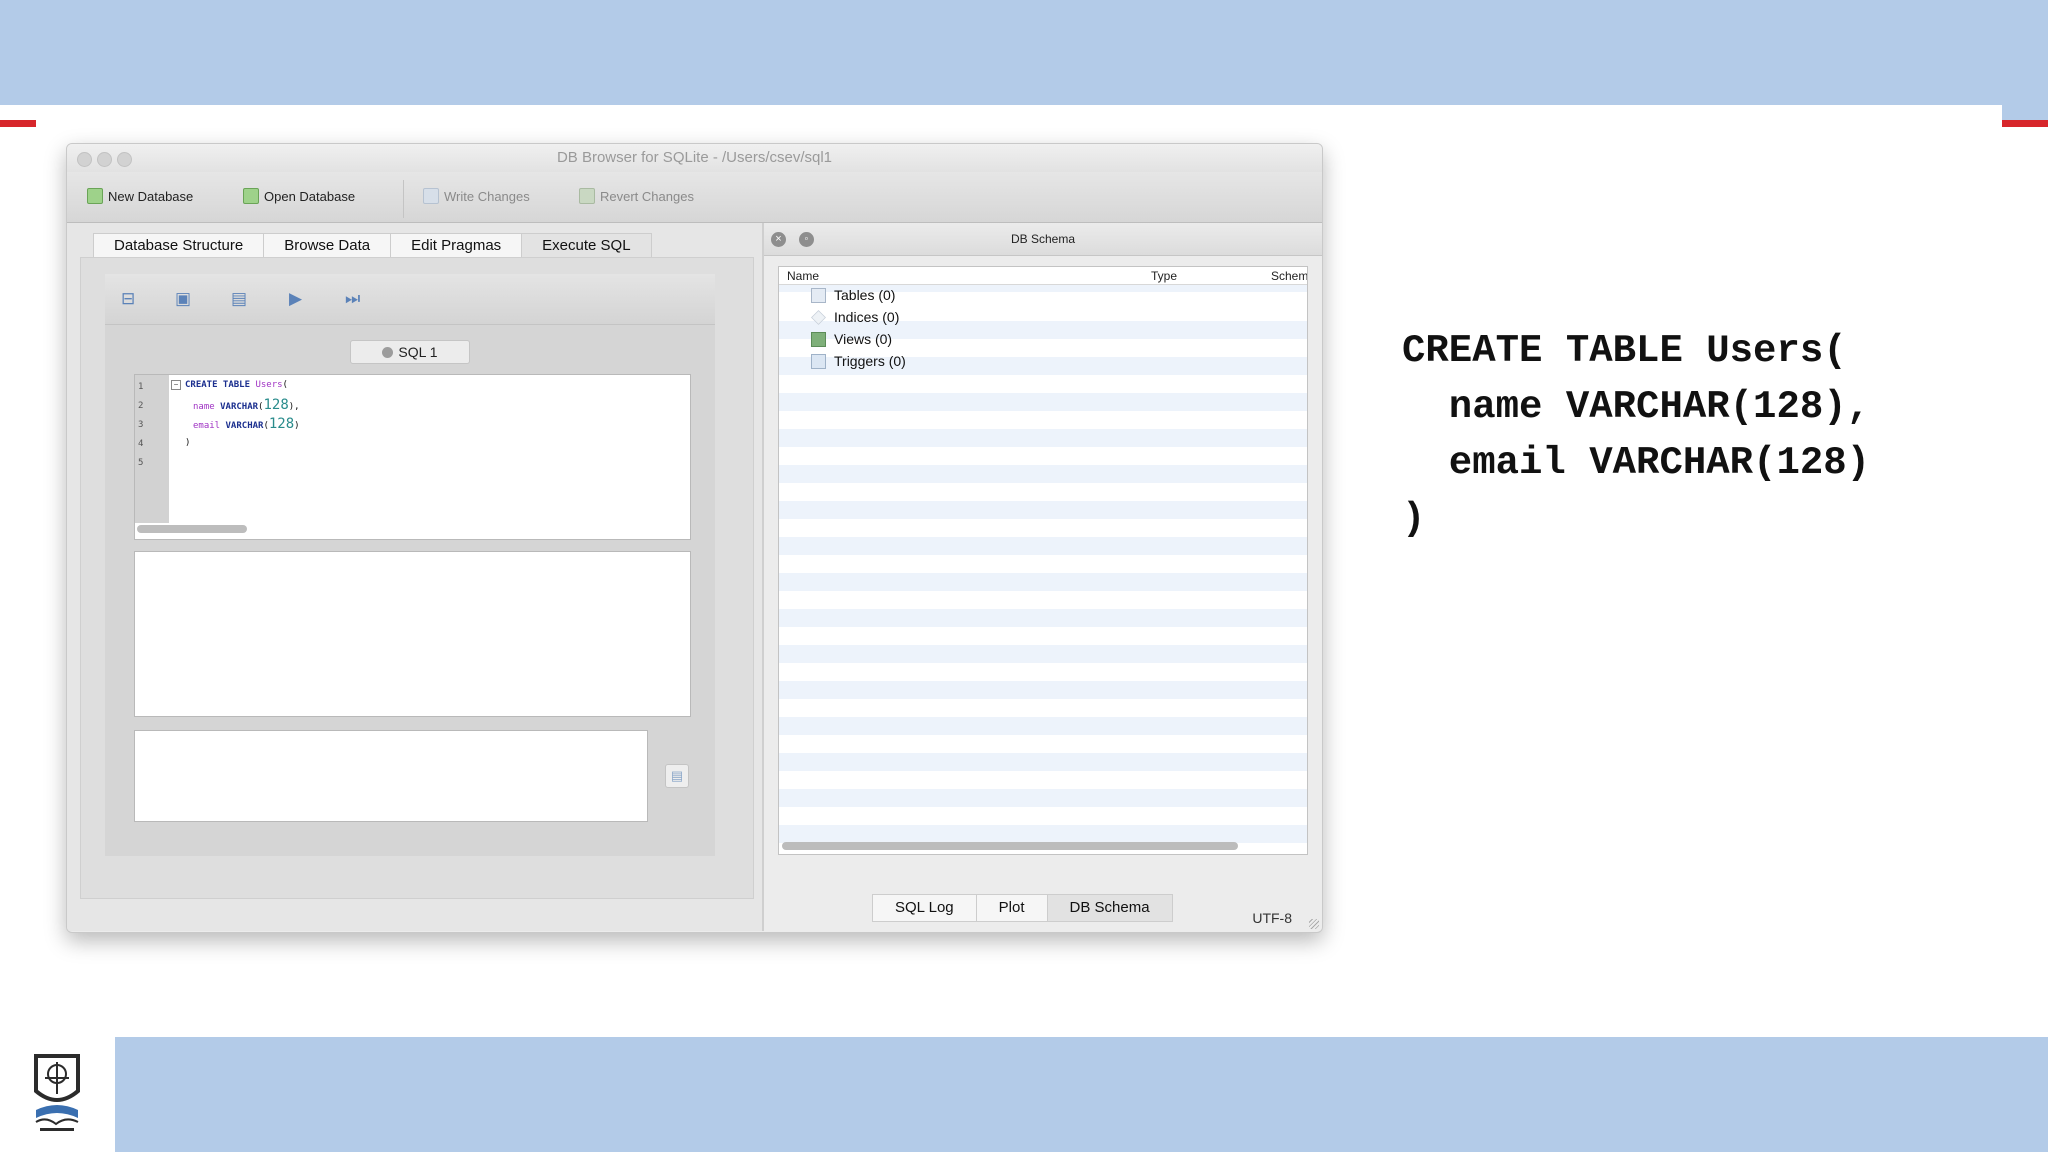 The height and width of the screenshot is (1152, 2048). I want to click on sql-keyword: VARCHAR, so click(239, 407).